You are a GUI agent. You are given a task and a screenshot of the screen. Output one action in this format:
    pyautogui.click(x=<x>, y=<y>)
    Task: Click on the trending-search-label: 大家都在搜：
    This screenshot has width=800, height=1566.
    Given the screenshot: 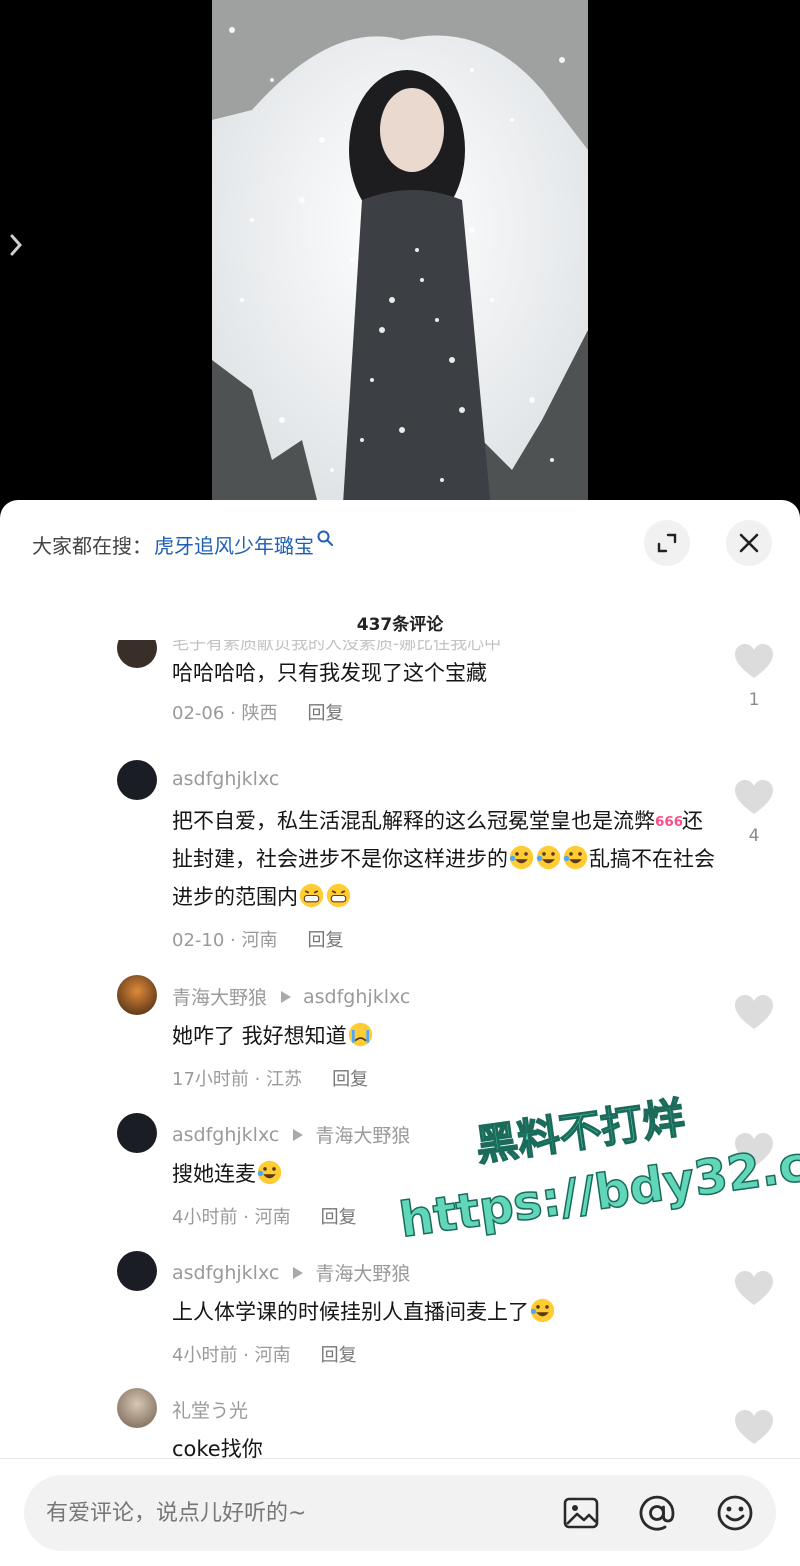 What is the action you would take?
    pyautogui.click(x=92, y=545)
    